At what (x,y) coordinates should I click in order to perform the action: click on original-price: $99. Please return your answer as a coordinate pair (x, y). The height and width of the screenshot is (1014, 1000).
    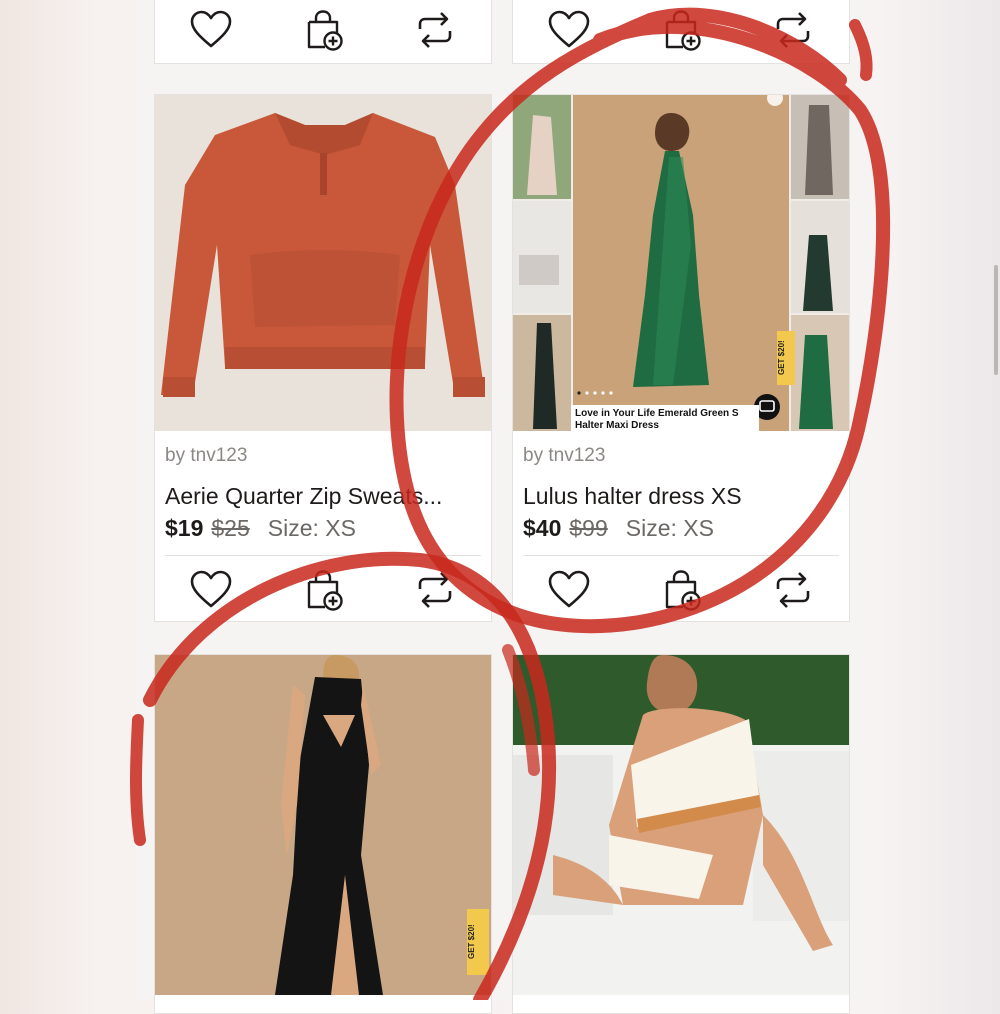
    Looking at the image, I should click on (588, 528).